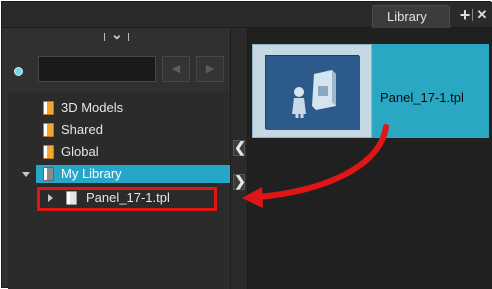  Describe the element at coordinates (119, 130) in the screenshot. I see `tree-item-shared: Shared` at that location.